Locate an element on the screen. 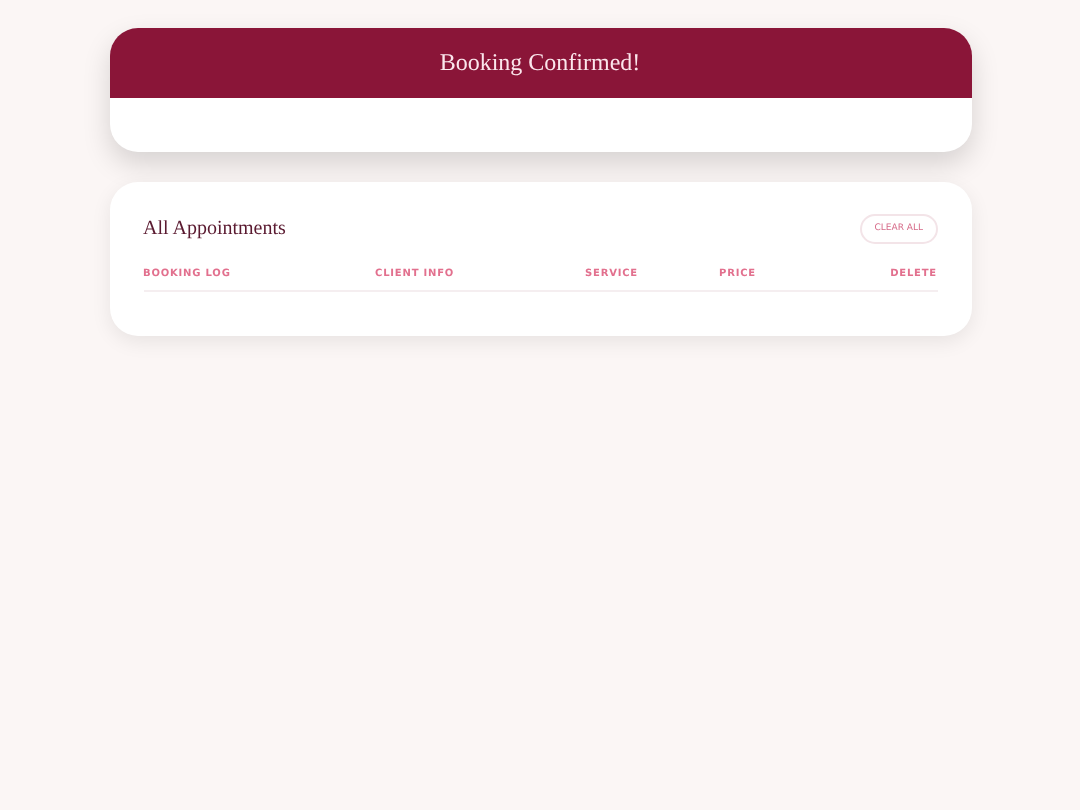 This screenshot has height=810, width=1080. appointments-title: All Appointments is located at coordinates (214, 229).